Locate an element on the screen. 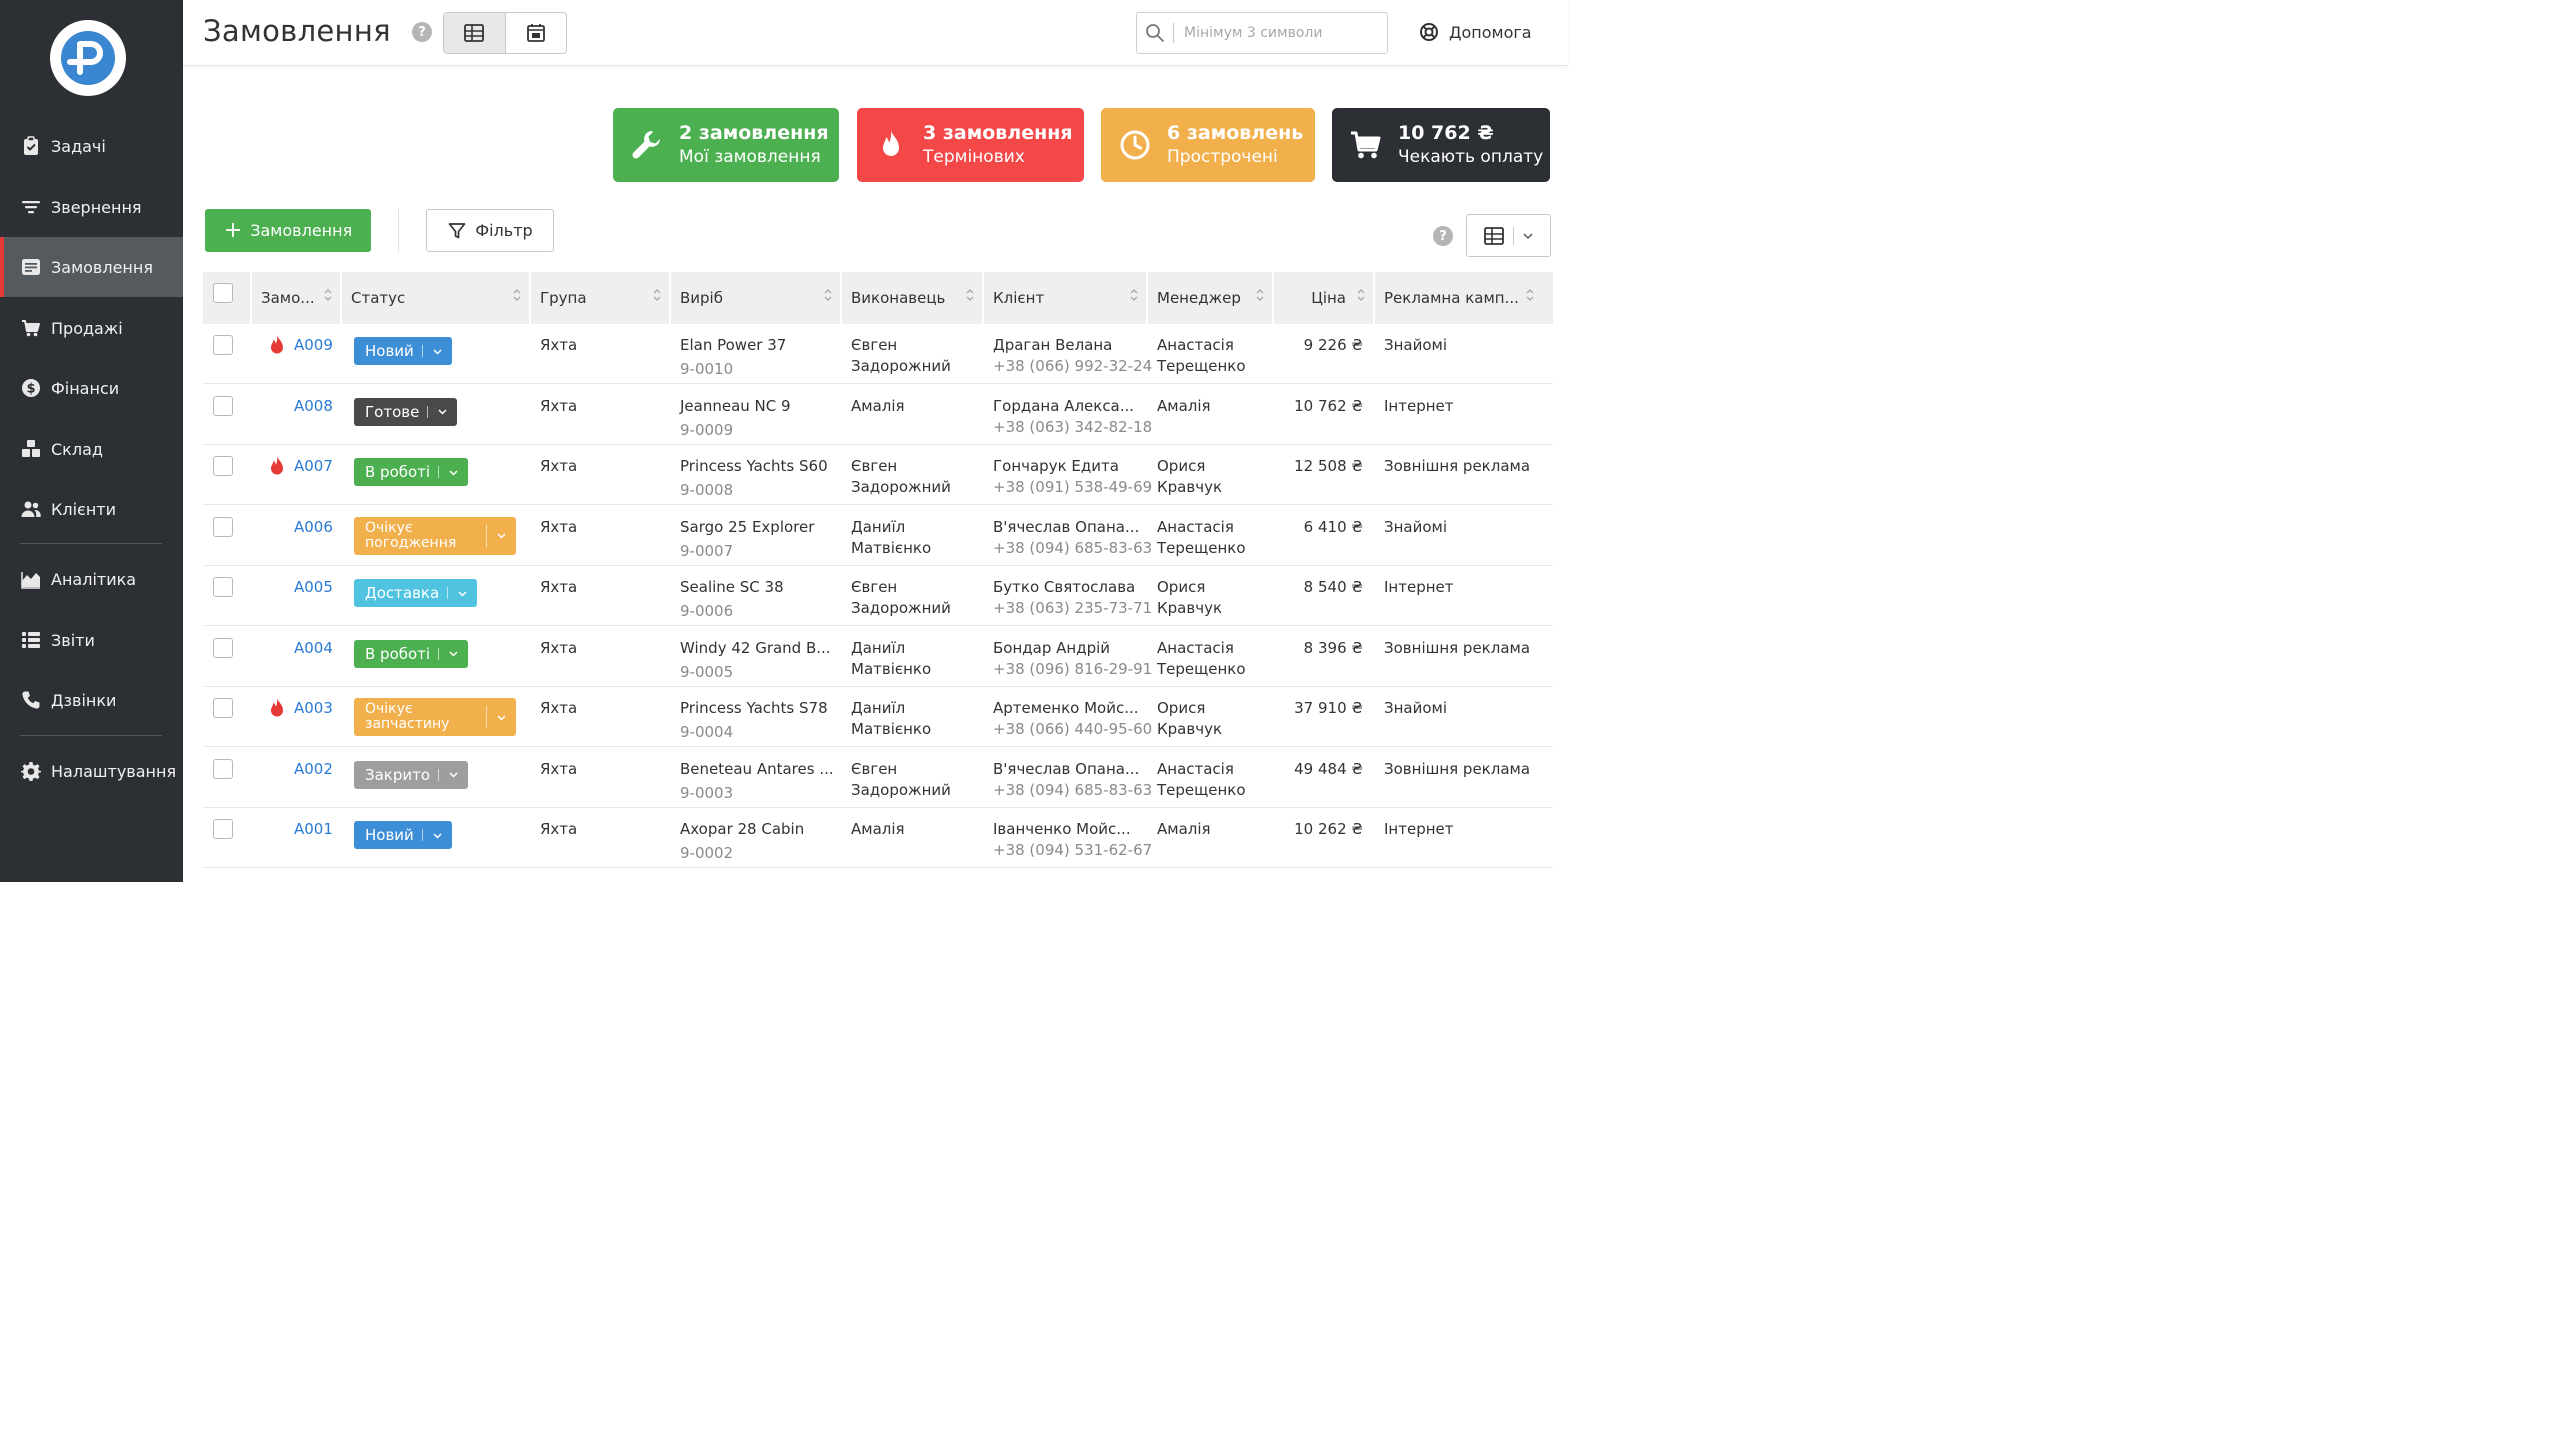 This screenshot has width=2560, height=1440. status-dropdown: Доставка is located at coordinates (416, 593).